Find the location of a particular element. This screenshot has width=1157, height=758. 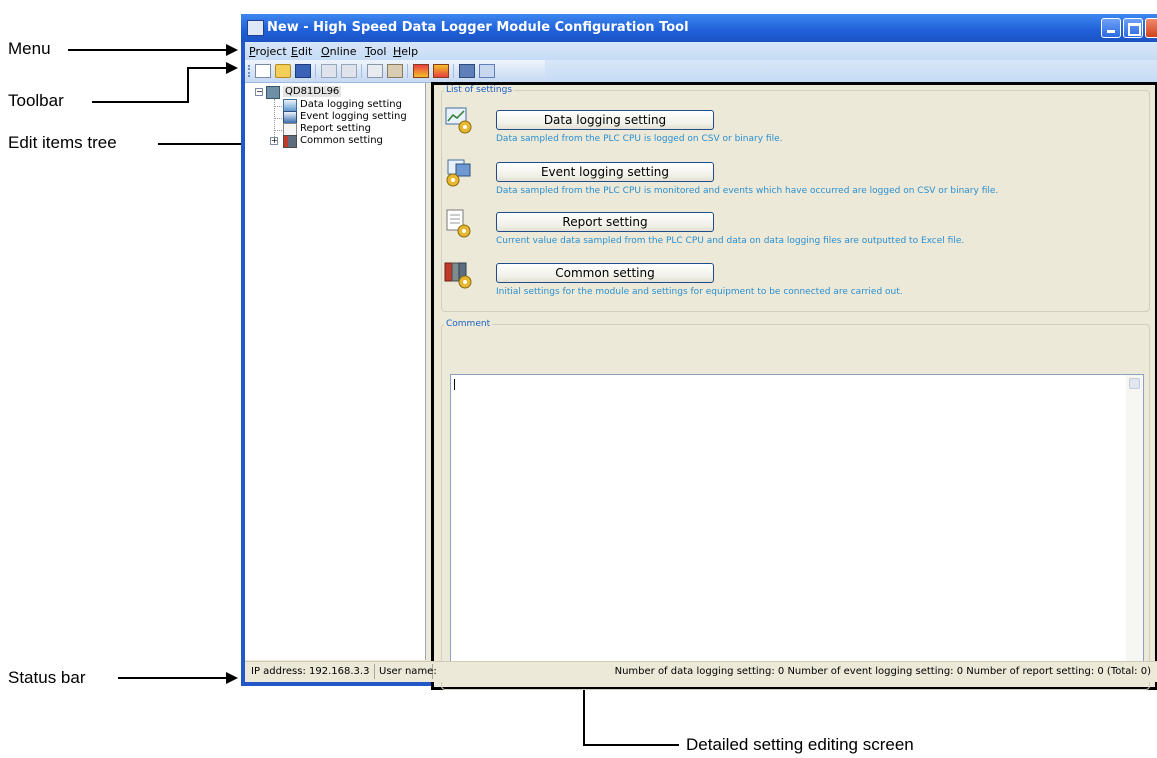

menu-bar: Project Edit Online Tool Help is located at coordinates (701, 51).